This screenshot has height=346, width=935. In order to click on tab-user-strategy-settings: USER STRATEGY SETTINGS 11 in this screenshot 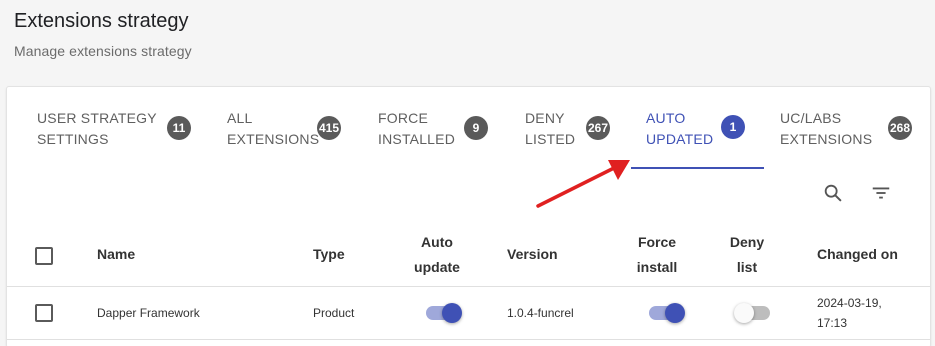, I will do `click(117, 129)`.